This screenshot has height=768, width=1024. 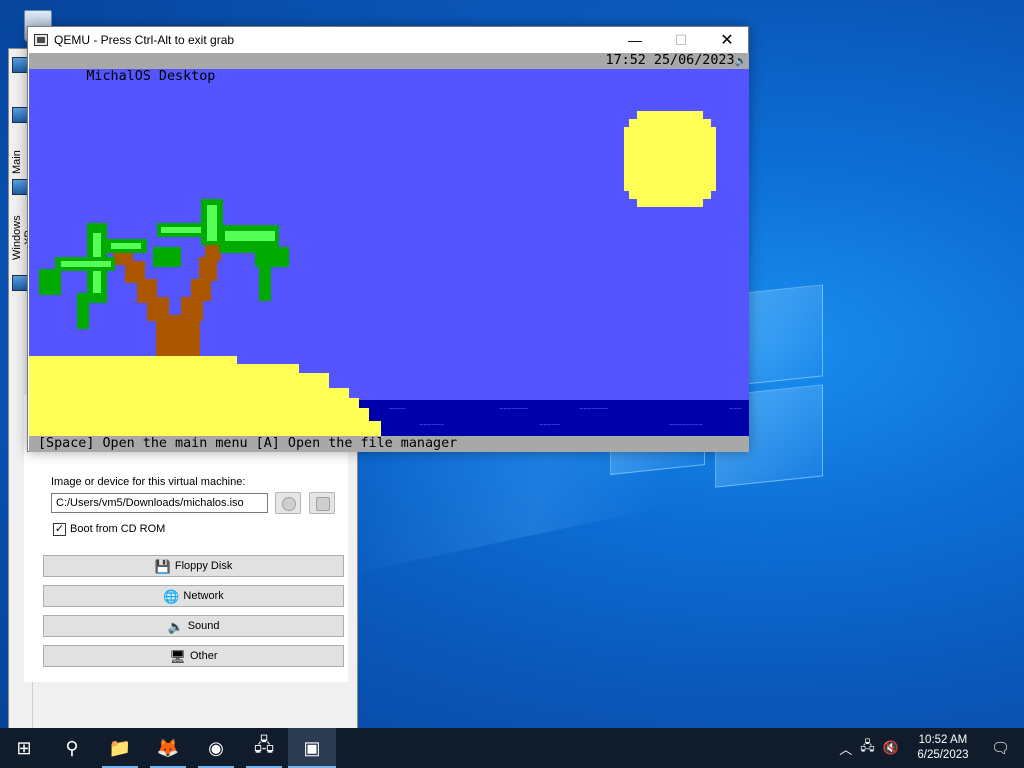 I want to click on eject-cd-button, so click(x=288, y=503).